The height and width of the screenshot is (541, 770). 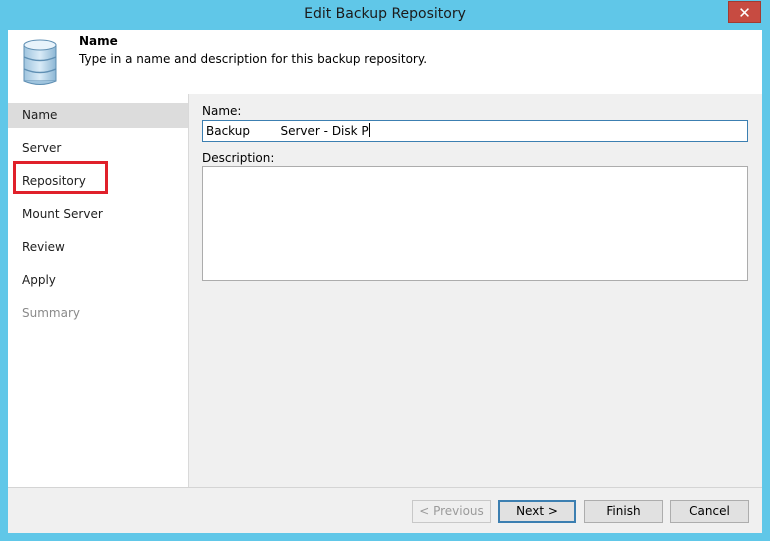 I want to click on title-bar: Edit Backup Repository ✕, so click(x=385, y=15).